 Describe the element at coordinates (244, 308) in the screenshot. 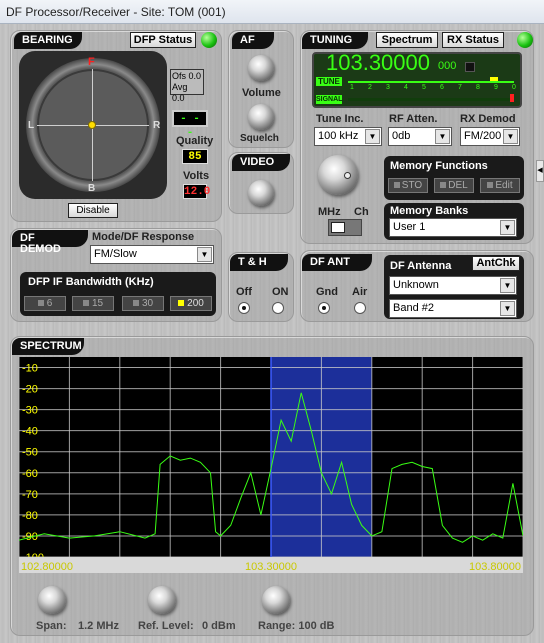

I see `th-off-radio` at that location.